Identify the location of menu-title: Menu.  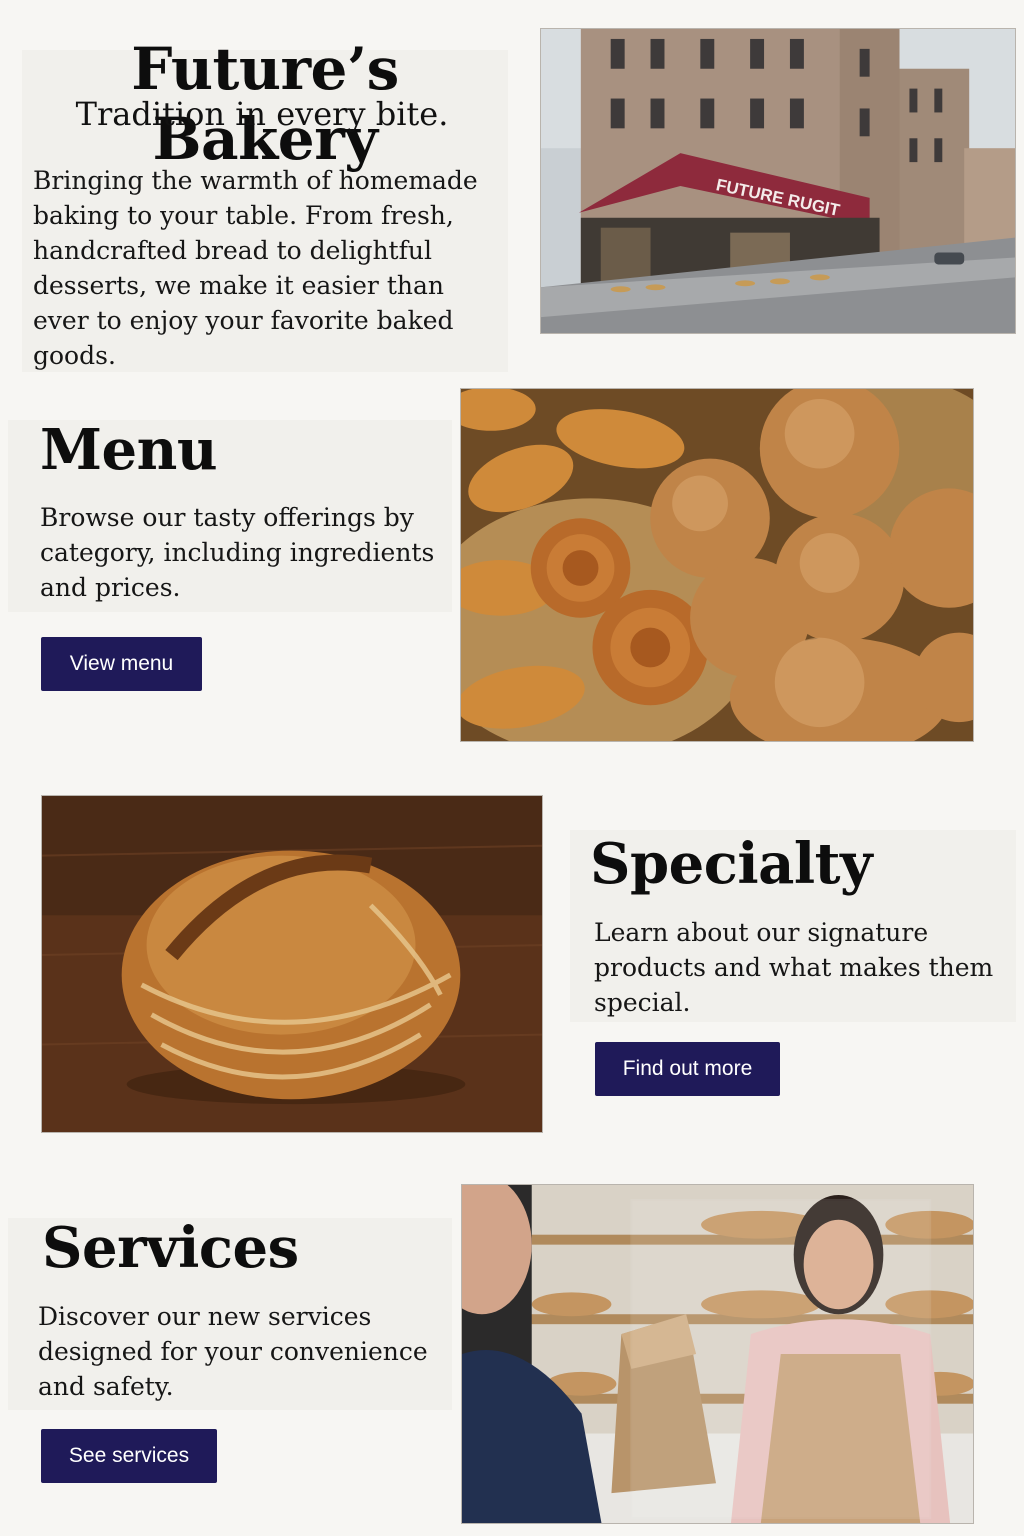
(129, 450).